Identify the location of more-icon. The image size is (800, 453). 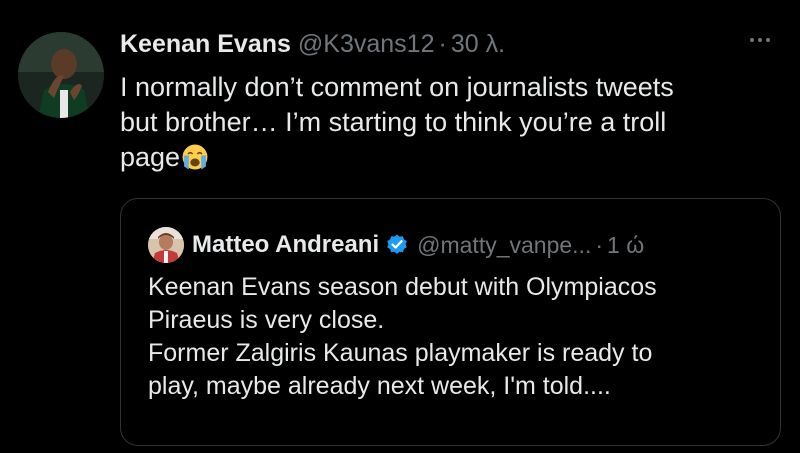
(760, 40).